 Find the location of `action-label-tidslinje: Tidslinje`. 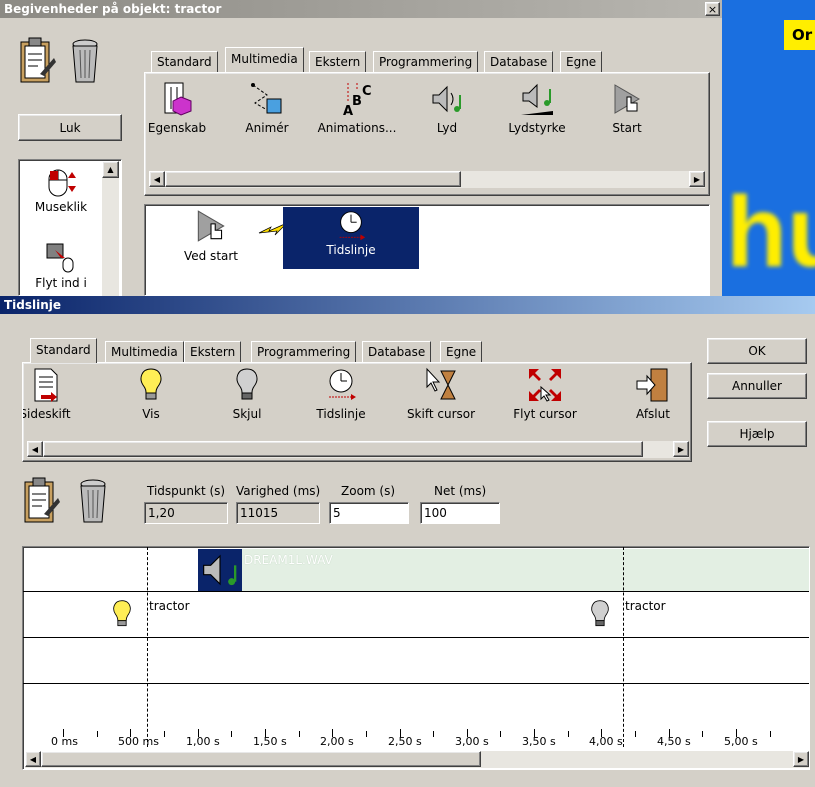

action-label-tidslinje: Tidslinje is located at coordinates (341, 414).